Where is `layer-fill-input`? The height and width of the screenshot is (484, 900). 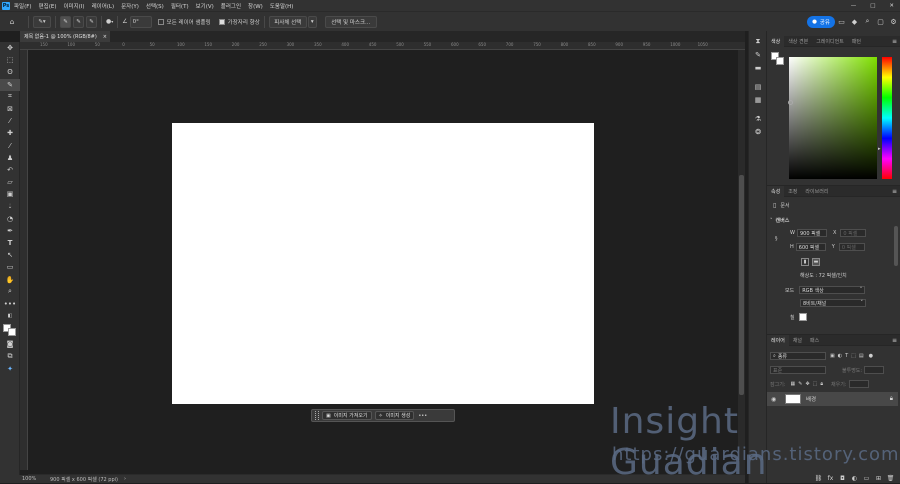
layer-fill-input is located at coordinates (858, 384).